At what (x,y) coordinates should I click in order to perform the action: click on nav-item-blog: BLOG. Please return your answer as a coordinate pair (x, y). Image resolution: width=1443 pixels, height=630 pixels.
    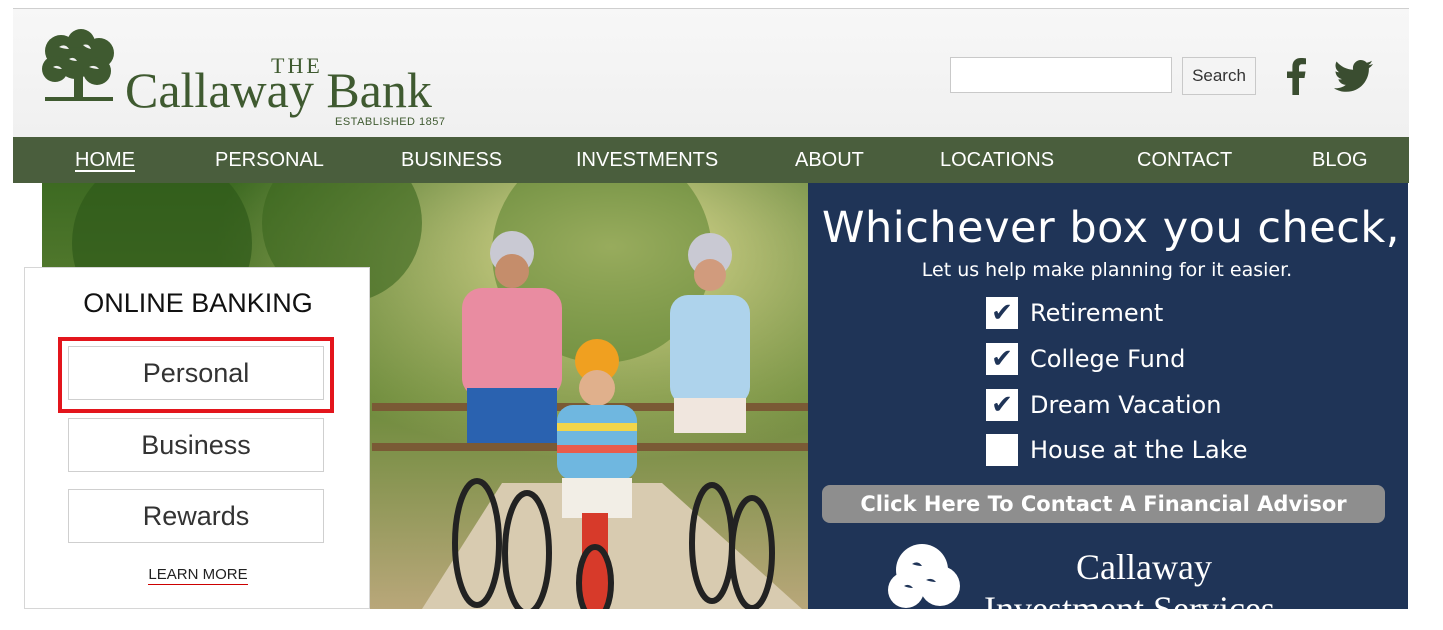
    Looking at the image, I should click on (1340, 160).